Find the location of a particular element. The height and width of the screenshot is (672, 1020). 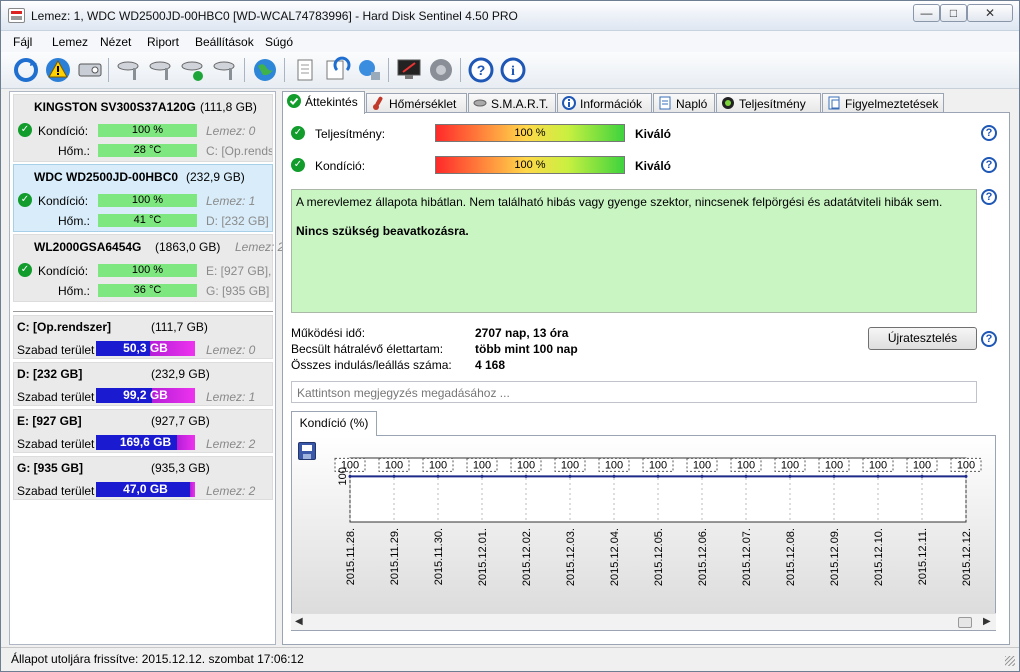

tab-smart: S.M.A.R.T. is located at coordinates (512, 103).